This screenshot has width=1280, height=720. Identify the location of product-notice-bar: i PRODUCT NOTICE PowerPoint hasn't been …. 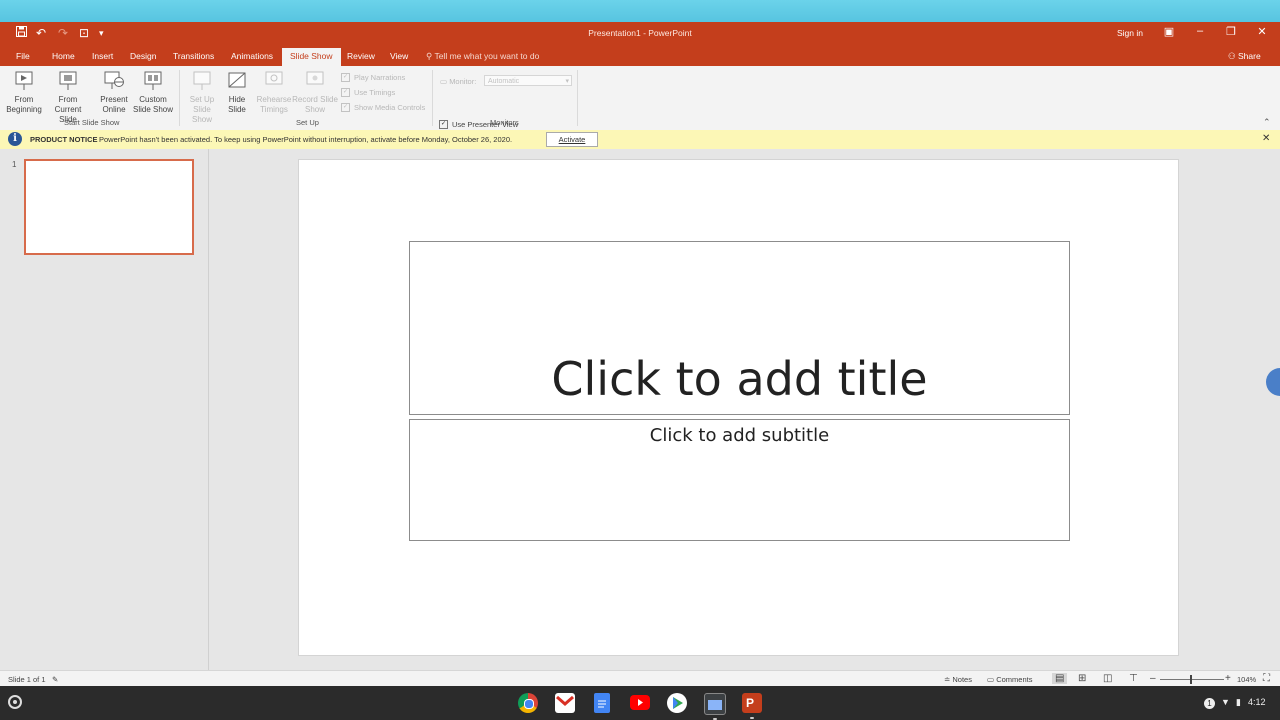
(640, 140).